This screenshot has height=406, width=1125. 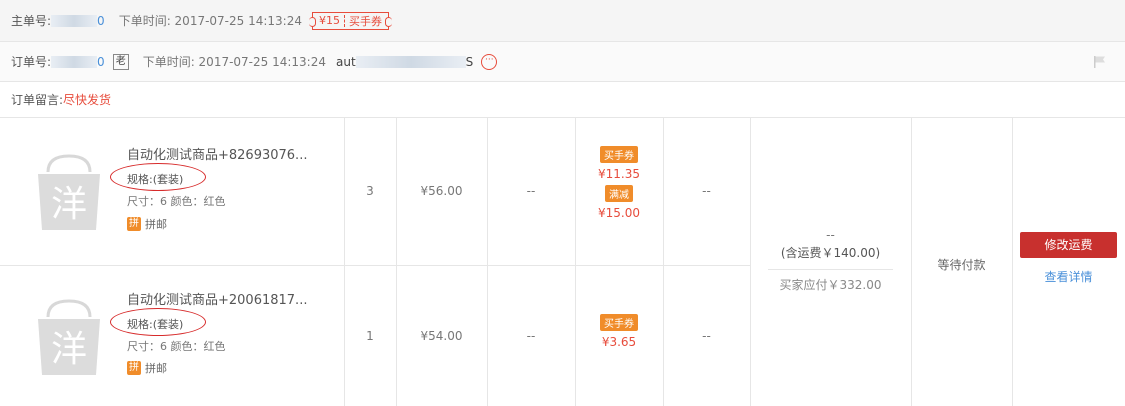 What do you see at coordinates (961, 265) in the screenshot?
I see `order-status: 等待付款` at bounding box center [961, 265].